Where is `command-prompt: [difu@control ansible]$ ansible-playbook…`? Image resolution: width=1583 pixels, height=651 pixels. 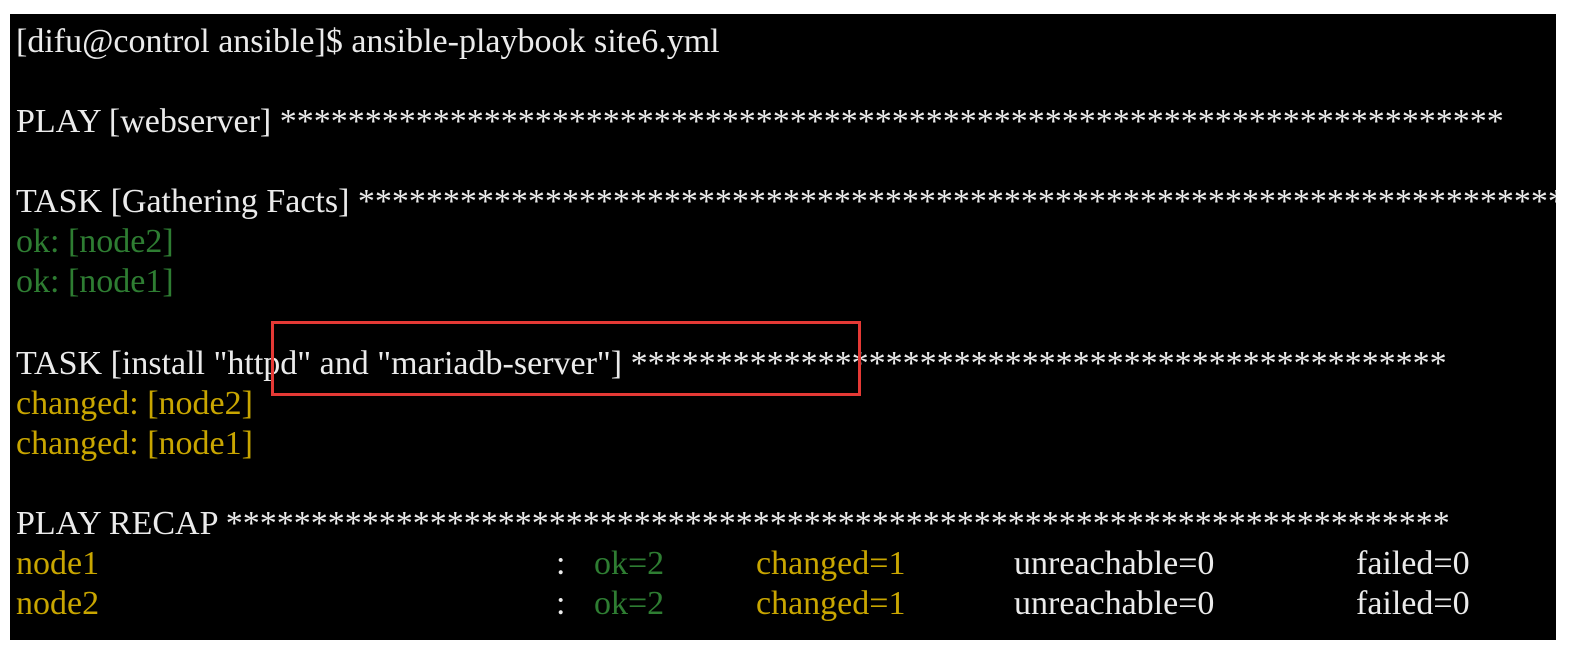
command-prompt: [difu@control ansible]$ ansible-playbook… is located at coordinates (368, 41).